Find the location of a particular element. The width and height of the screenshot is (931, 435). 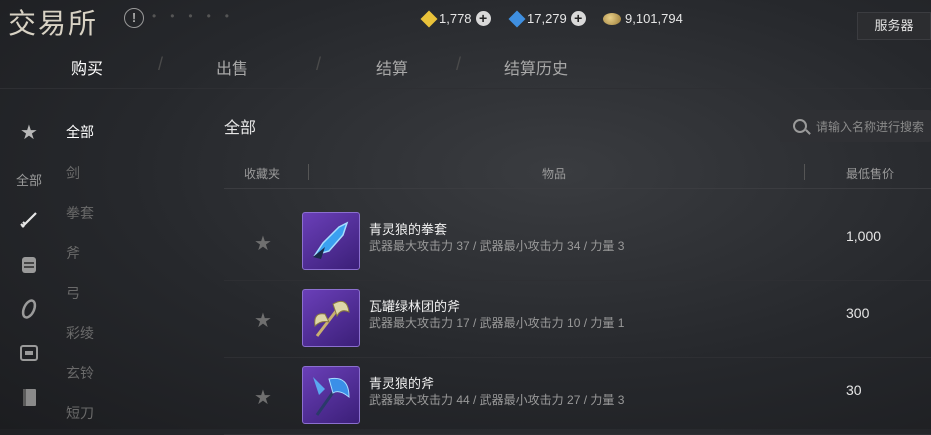

add-gold-gem-button: + is located at coordinates (483, 18).